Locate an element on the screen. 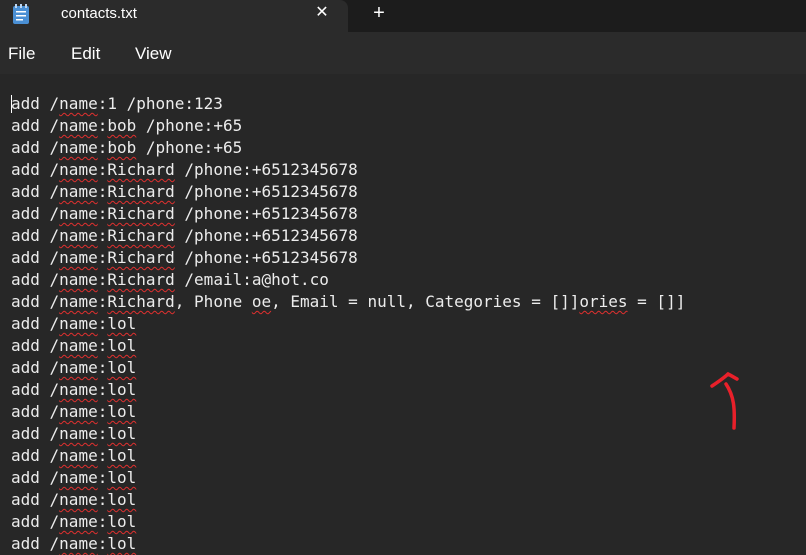  line-value: bob is located at coordinates (122, 125).